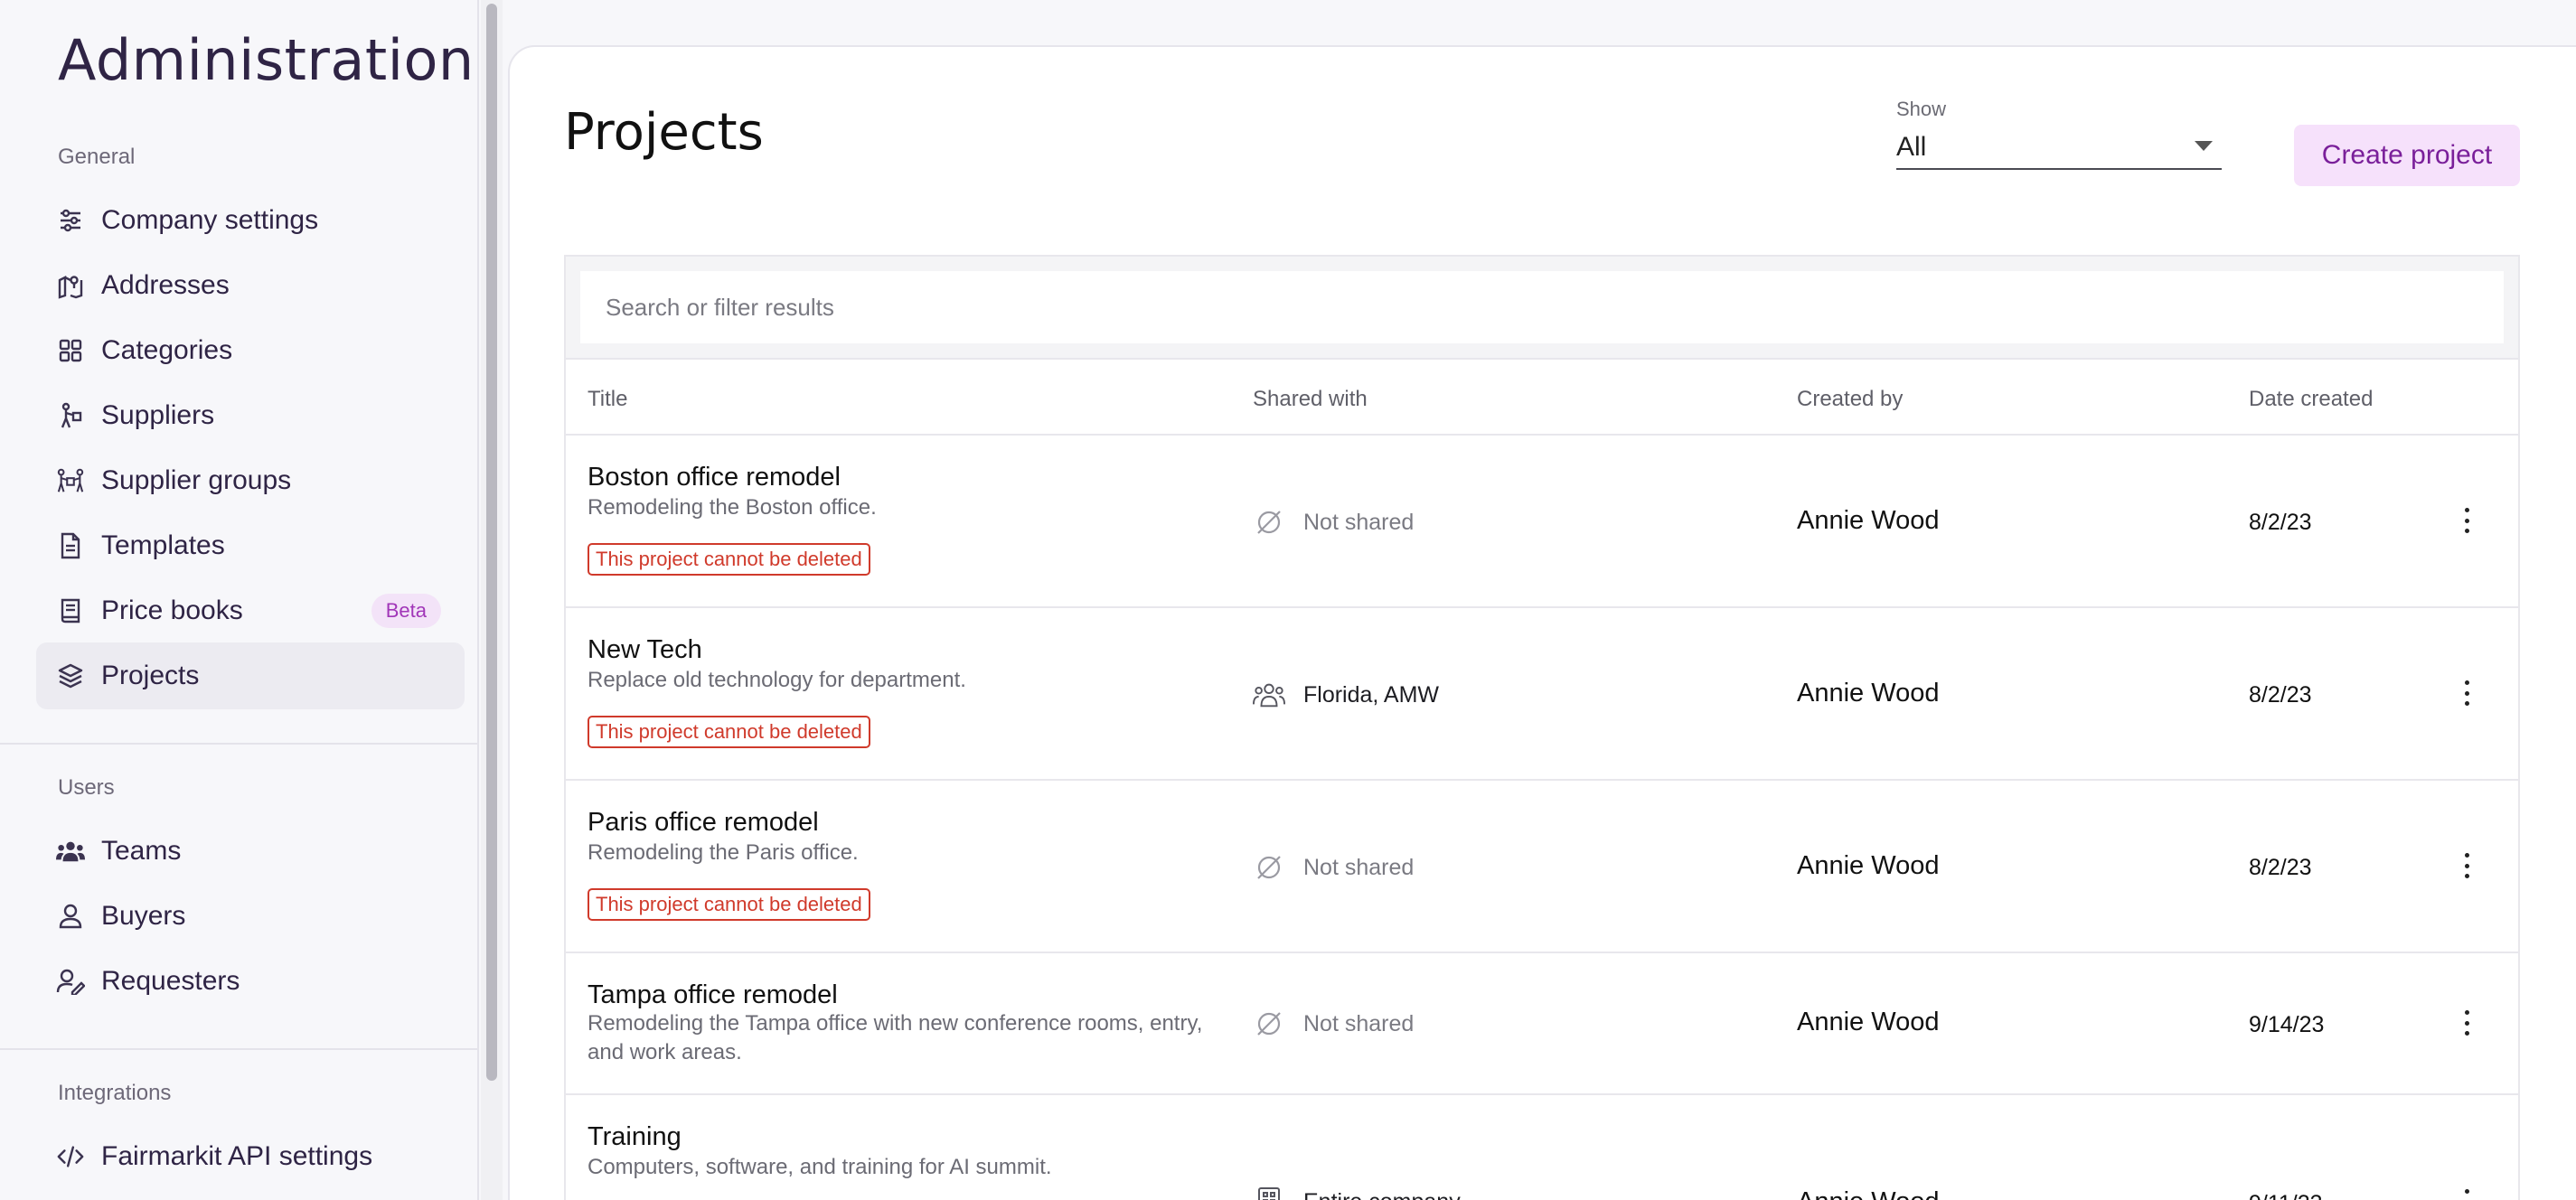 The width and height of the screenshot is (2576, 1200). Describe the element at coordinates (251, 676) in the screenshot. I see `sidebar-item-projects: Projects` at that location.